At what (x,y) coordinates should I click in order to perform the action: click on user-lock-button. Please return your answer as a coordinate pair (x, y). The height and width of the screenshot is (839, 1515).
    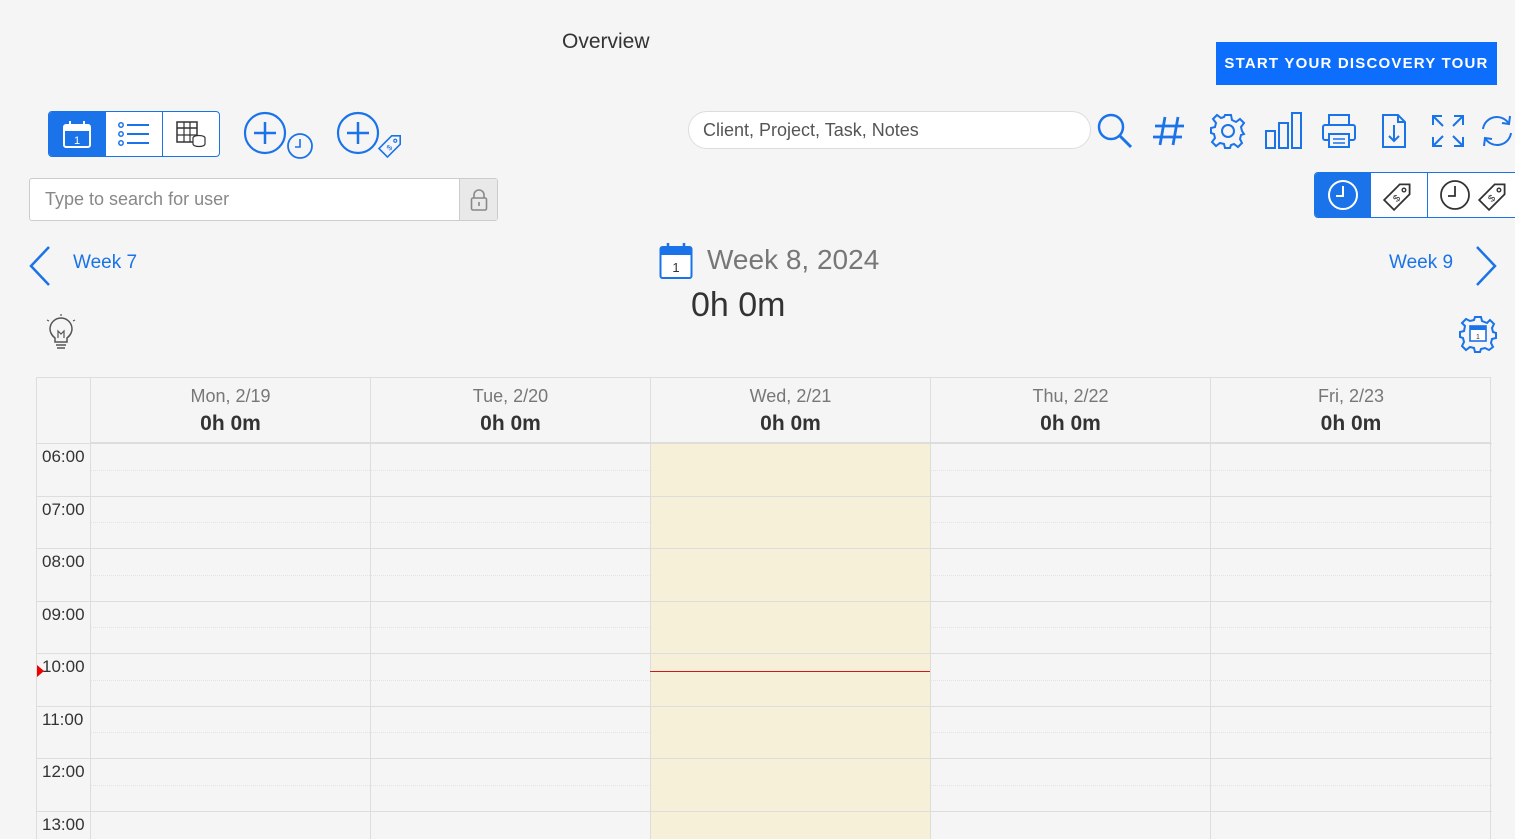
    Looking at the image, I should click on (478, 199).